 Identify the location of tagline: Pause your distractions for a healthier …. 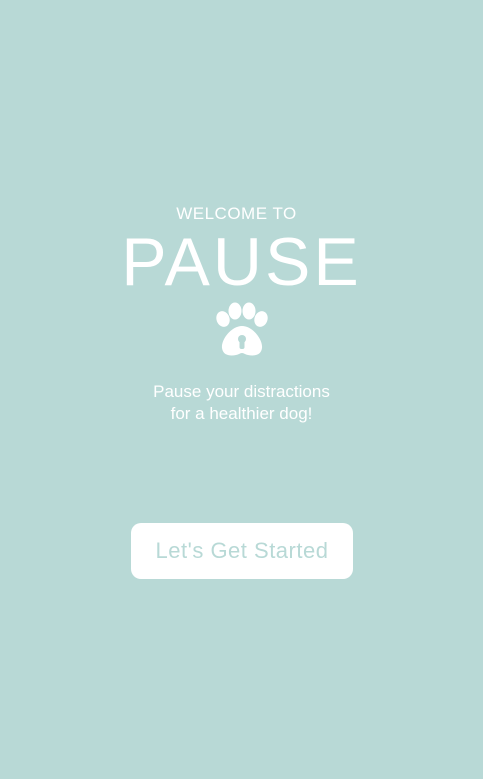
(241, 403).